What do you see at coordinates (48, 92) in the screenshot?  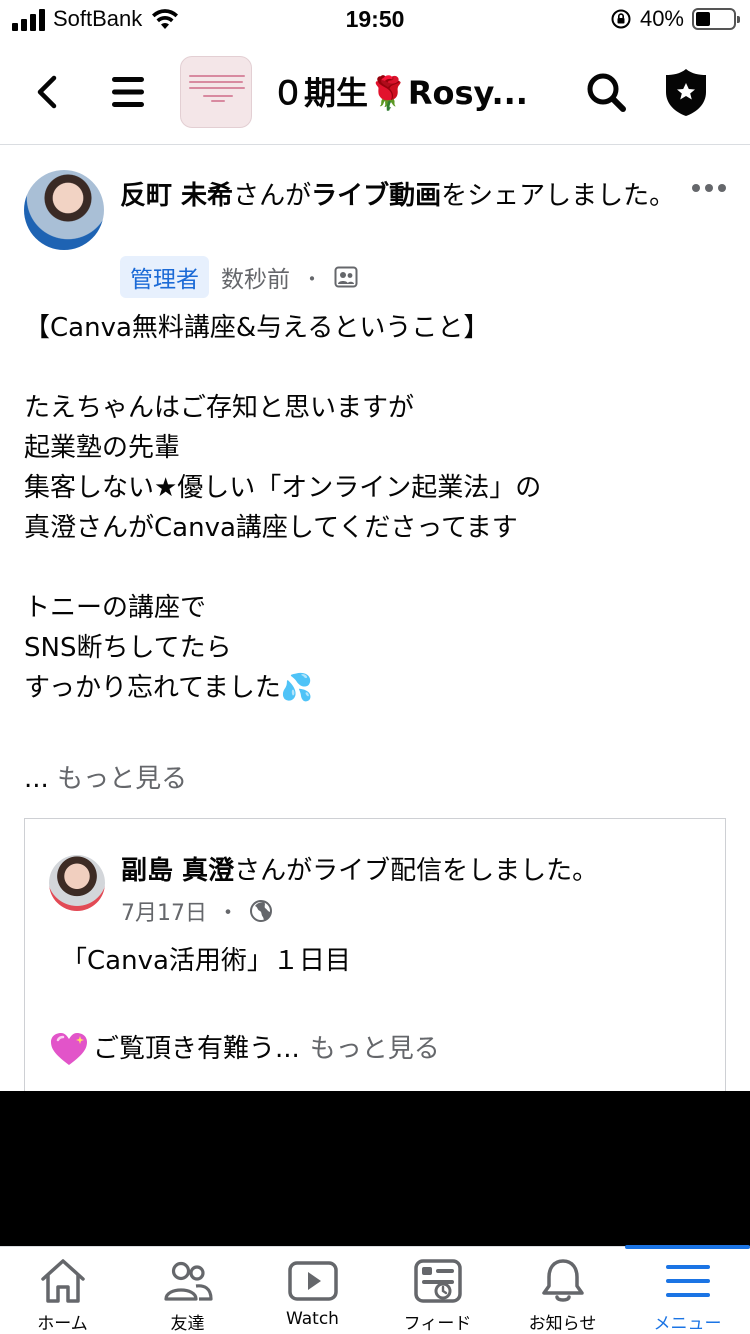 I see `back-icon` at bounding box center [48, 92].